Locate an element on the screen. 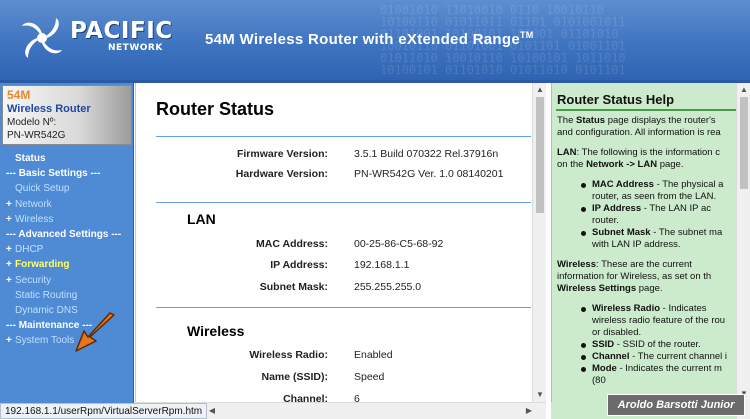  list-item: SSID - SSID of the router. is located at coordinates (646, 345).